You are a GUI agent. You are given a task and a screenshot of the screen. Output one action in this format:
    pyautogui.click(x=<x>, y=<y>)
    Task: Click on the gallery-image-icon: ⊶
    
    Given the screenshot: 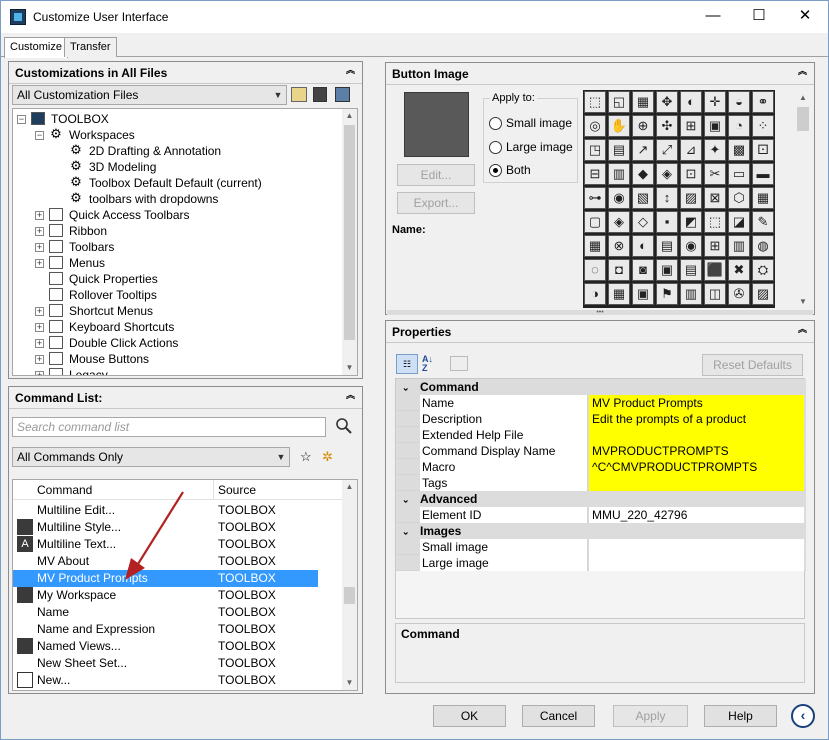 What is the action you would take?
    pyautogui.click(x=595, y=198)
    